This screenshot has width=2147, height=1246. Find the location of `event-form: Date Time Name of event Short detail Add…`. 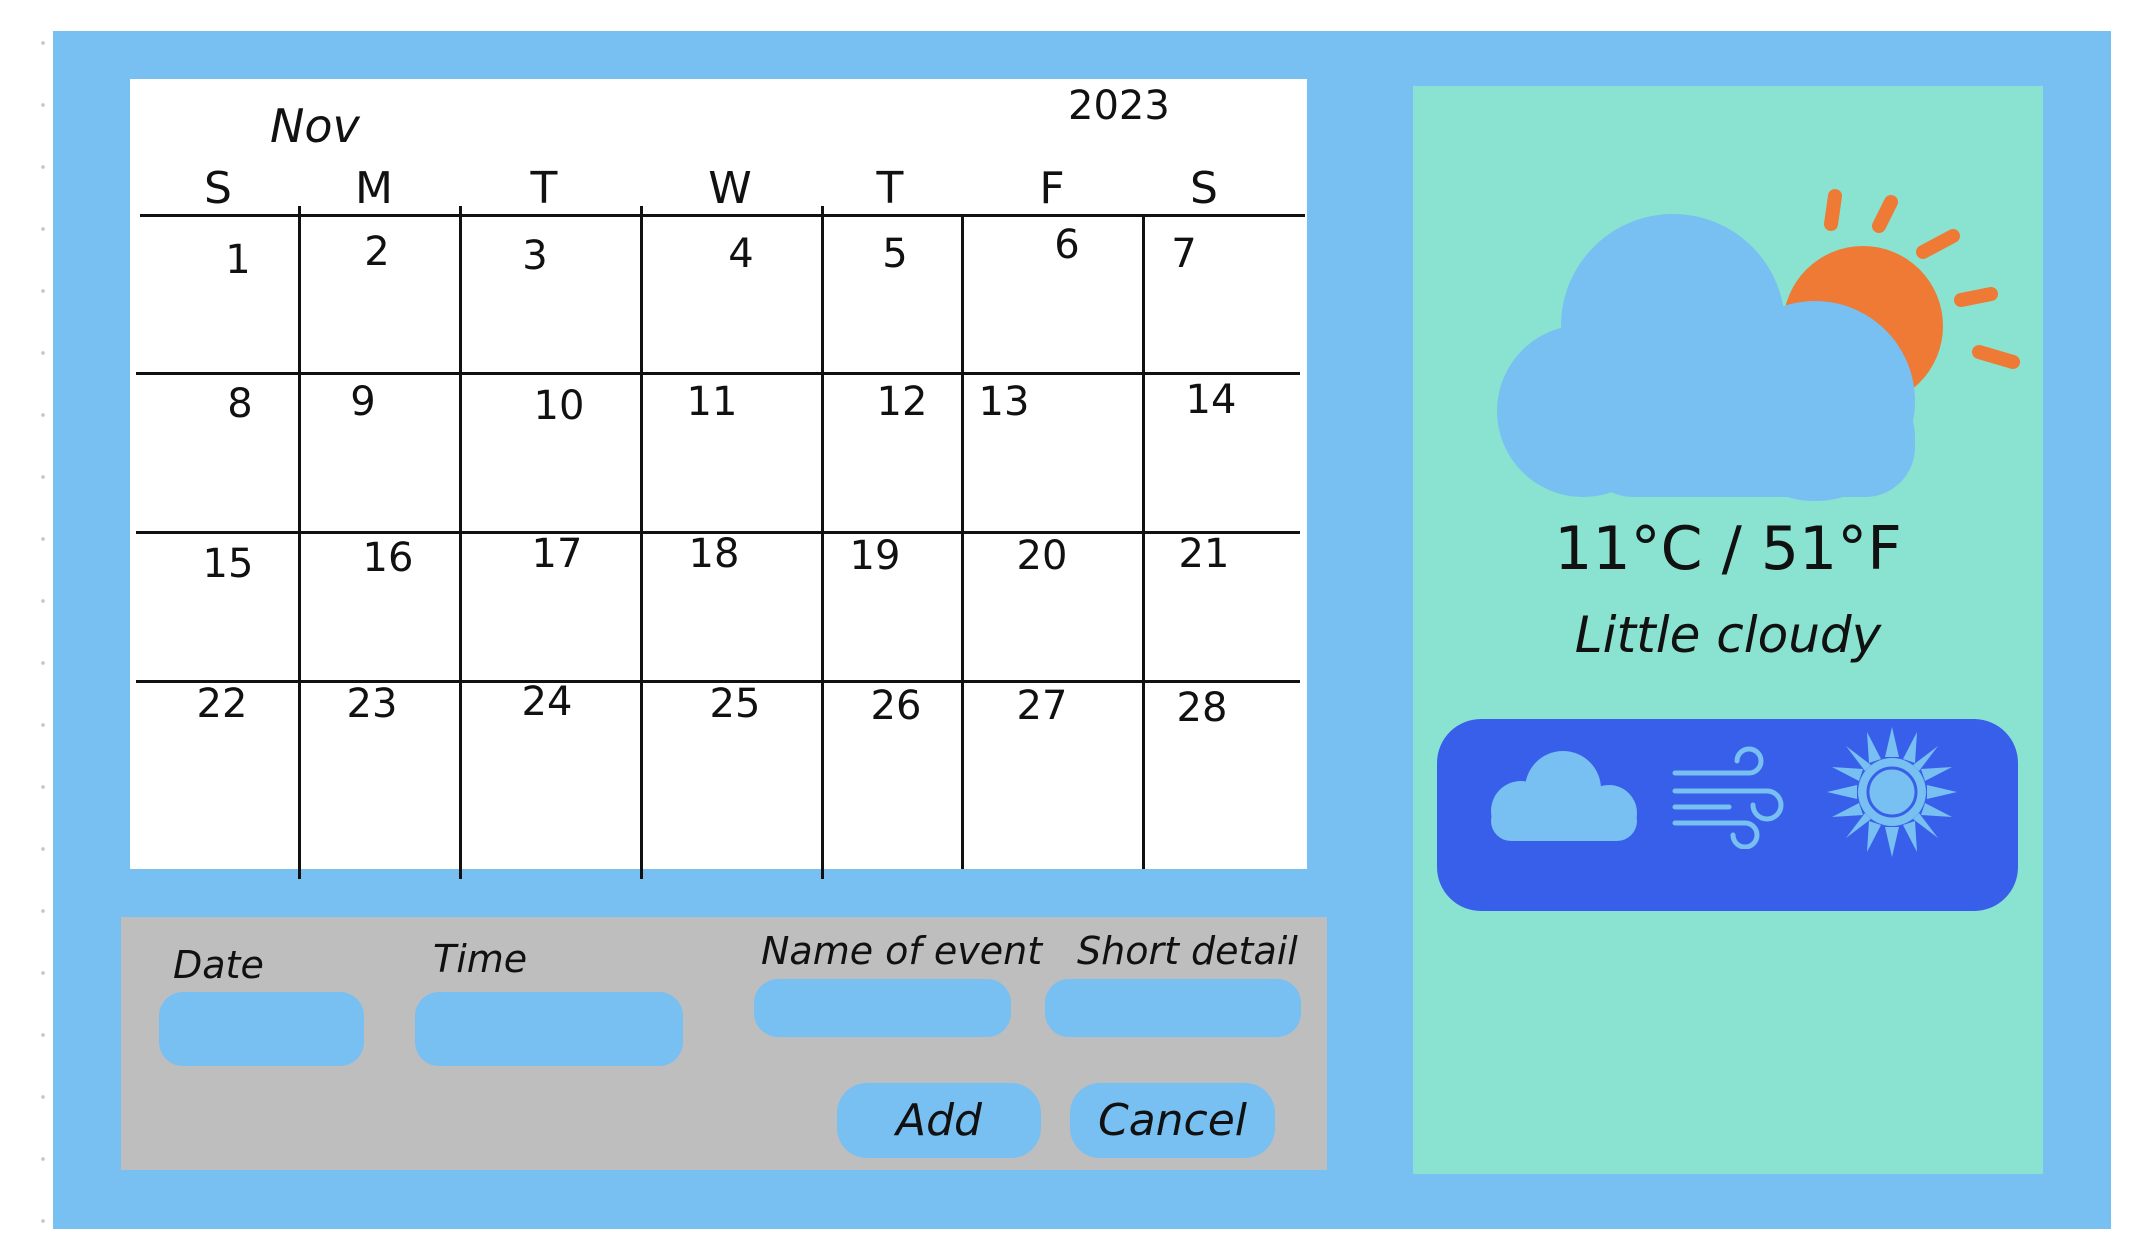

event-form: Date Time Name of event Short detail Add… is located at coordinates (724, 1043).